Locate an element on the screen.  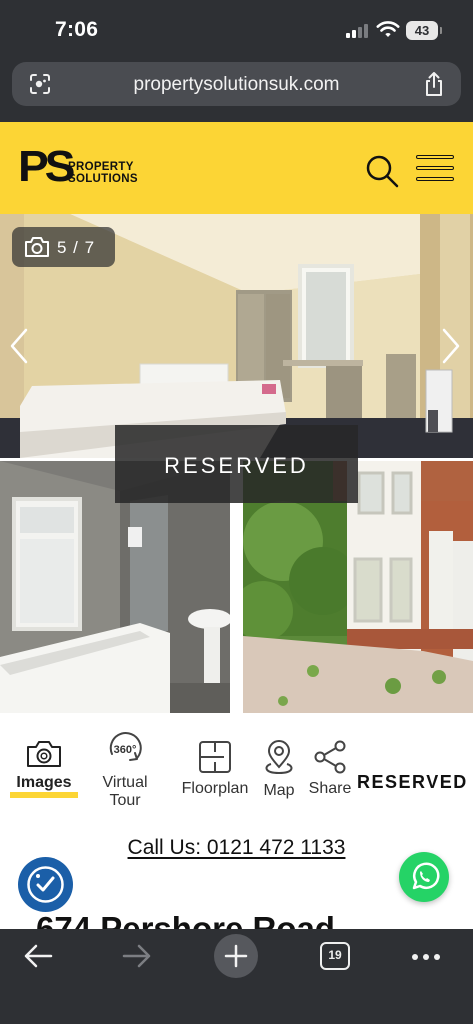
chevron-left-icon is located at coordinates (19, 346).